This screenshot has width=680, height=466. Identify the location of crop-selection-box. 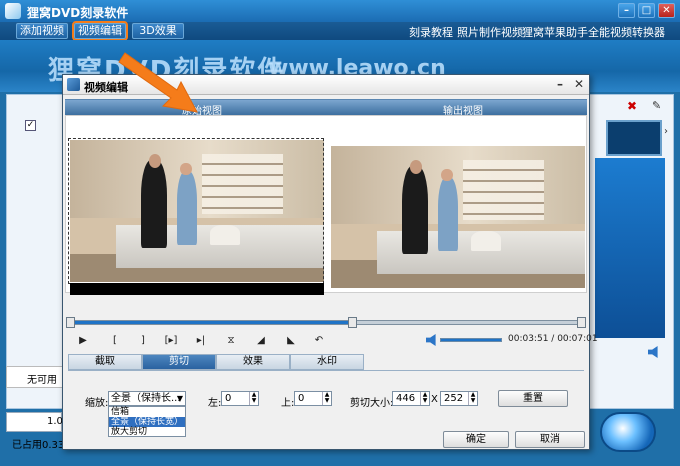
(196, 211).